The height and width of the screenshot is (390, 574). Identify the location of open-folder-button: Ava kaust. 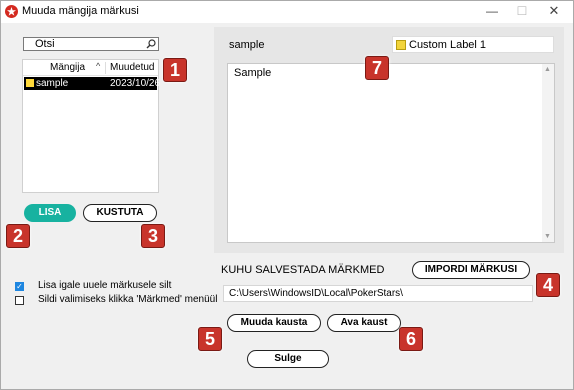
(364, 323).